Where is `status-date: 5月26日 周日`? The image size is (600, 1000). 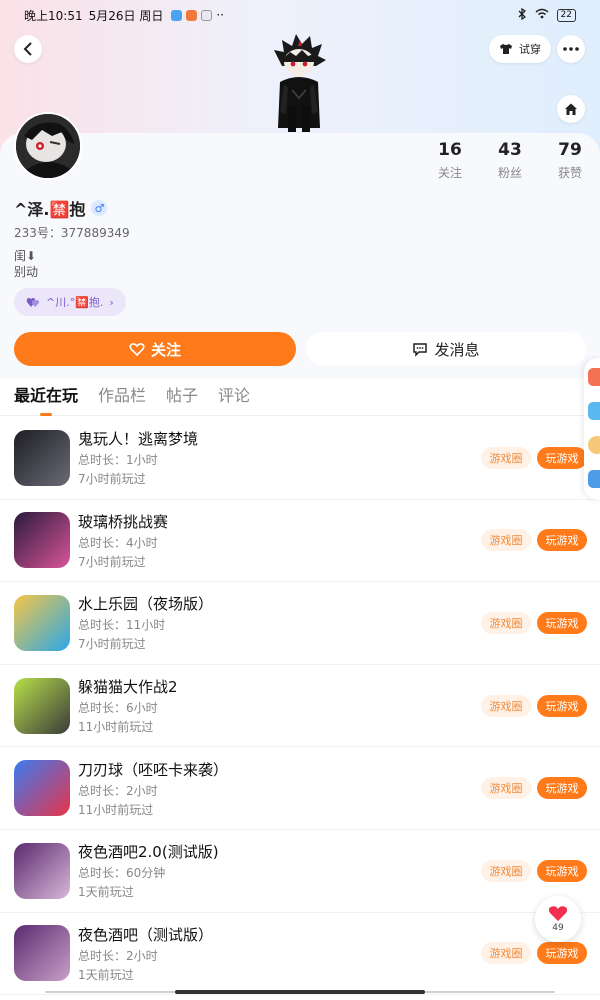 status-date: 5月26日 周日 is located at coordinates (126, 15).